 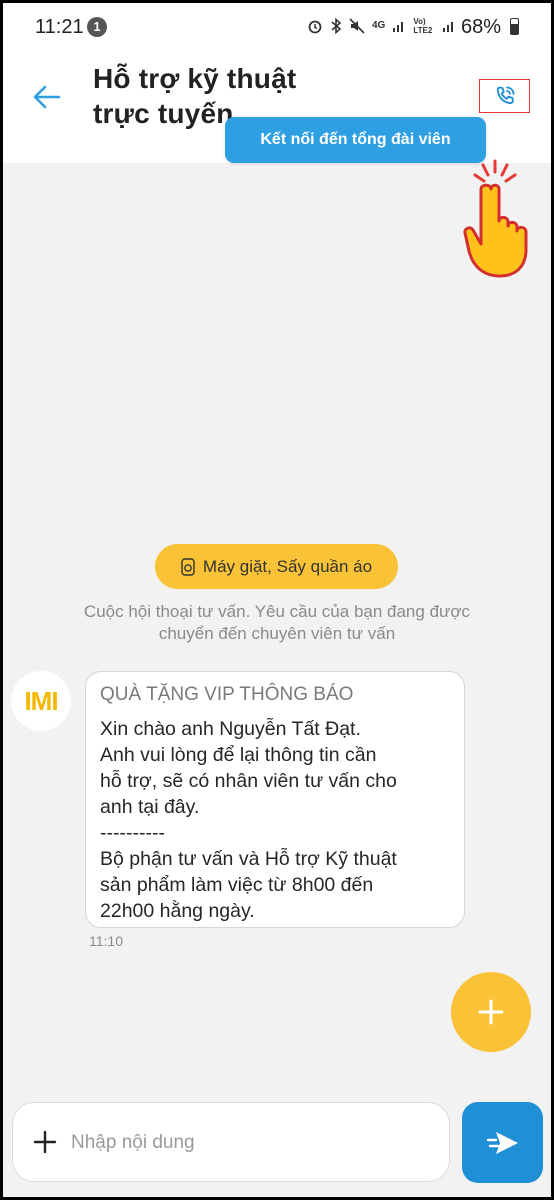 I want to click on message-line: hỗ trợ, sẽ có nhân viên tư vấn cho, so click(x=248, y=781).